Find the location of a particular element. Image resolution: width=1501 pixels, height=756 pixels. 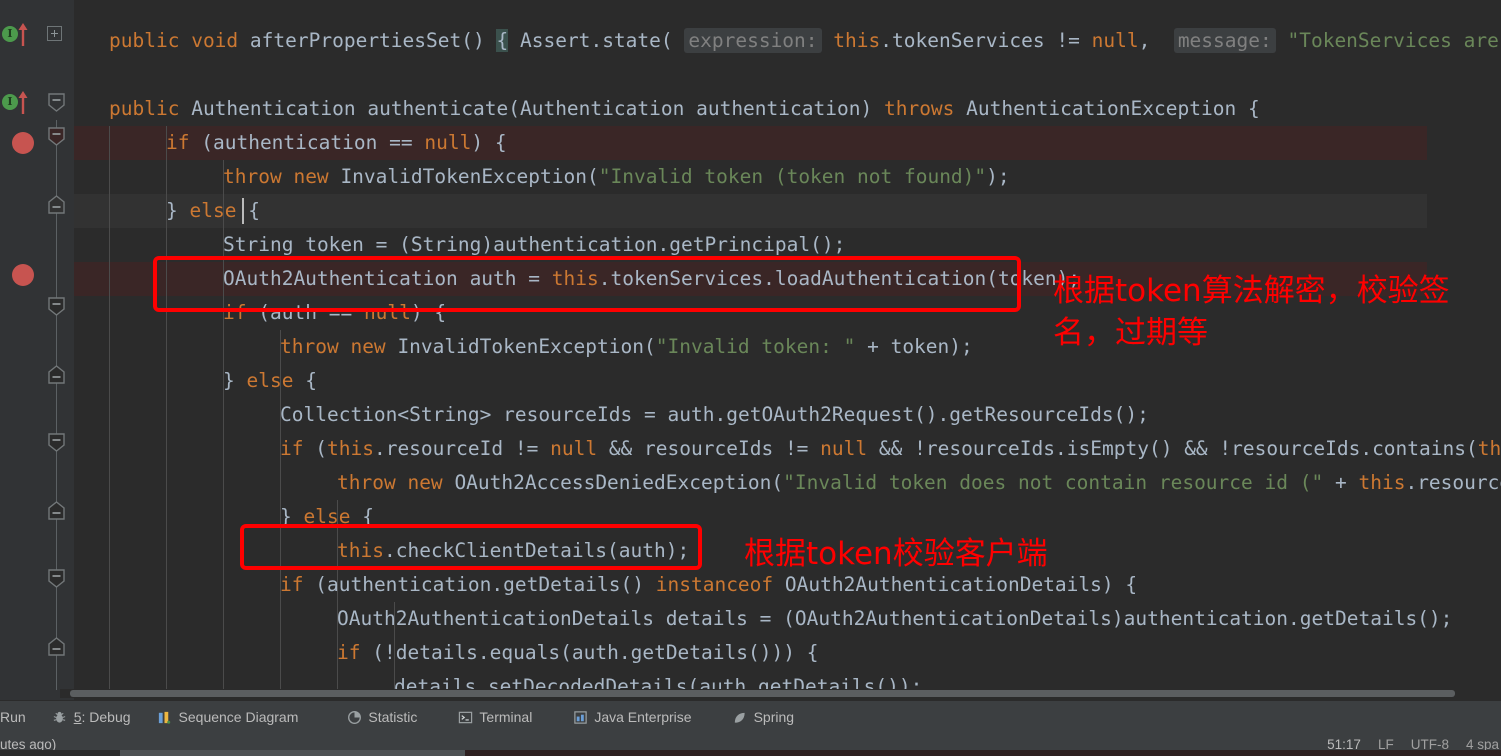

code-line: this.checkClientDetails(auth); is located at coordinates (381, 551).